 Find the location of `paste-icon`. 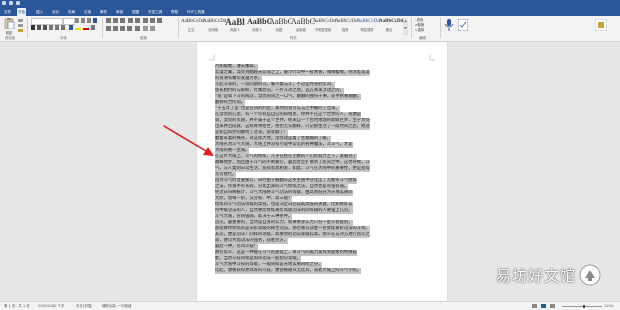

paste-icon is located at coordinates (9, 24).